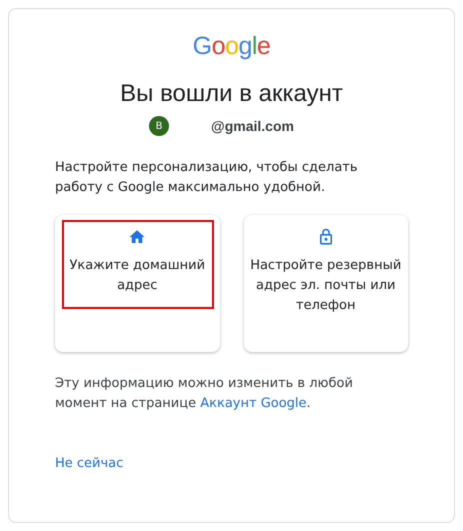  I want to click on intro-text: Настройте персонализацию, чтобы сделать работу с Google максимально удобной., so click(207, 178).